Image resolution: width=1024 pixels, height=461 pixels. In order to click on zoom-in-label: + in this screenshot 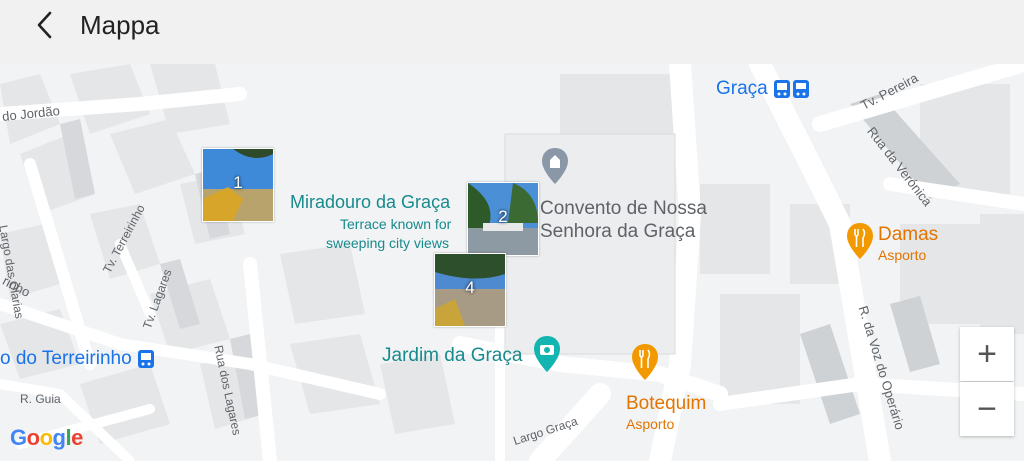, I will do `click(987, 354)`.